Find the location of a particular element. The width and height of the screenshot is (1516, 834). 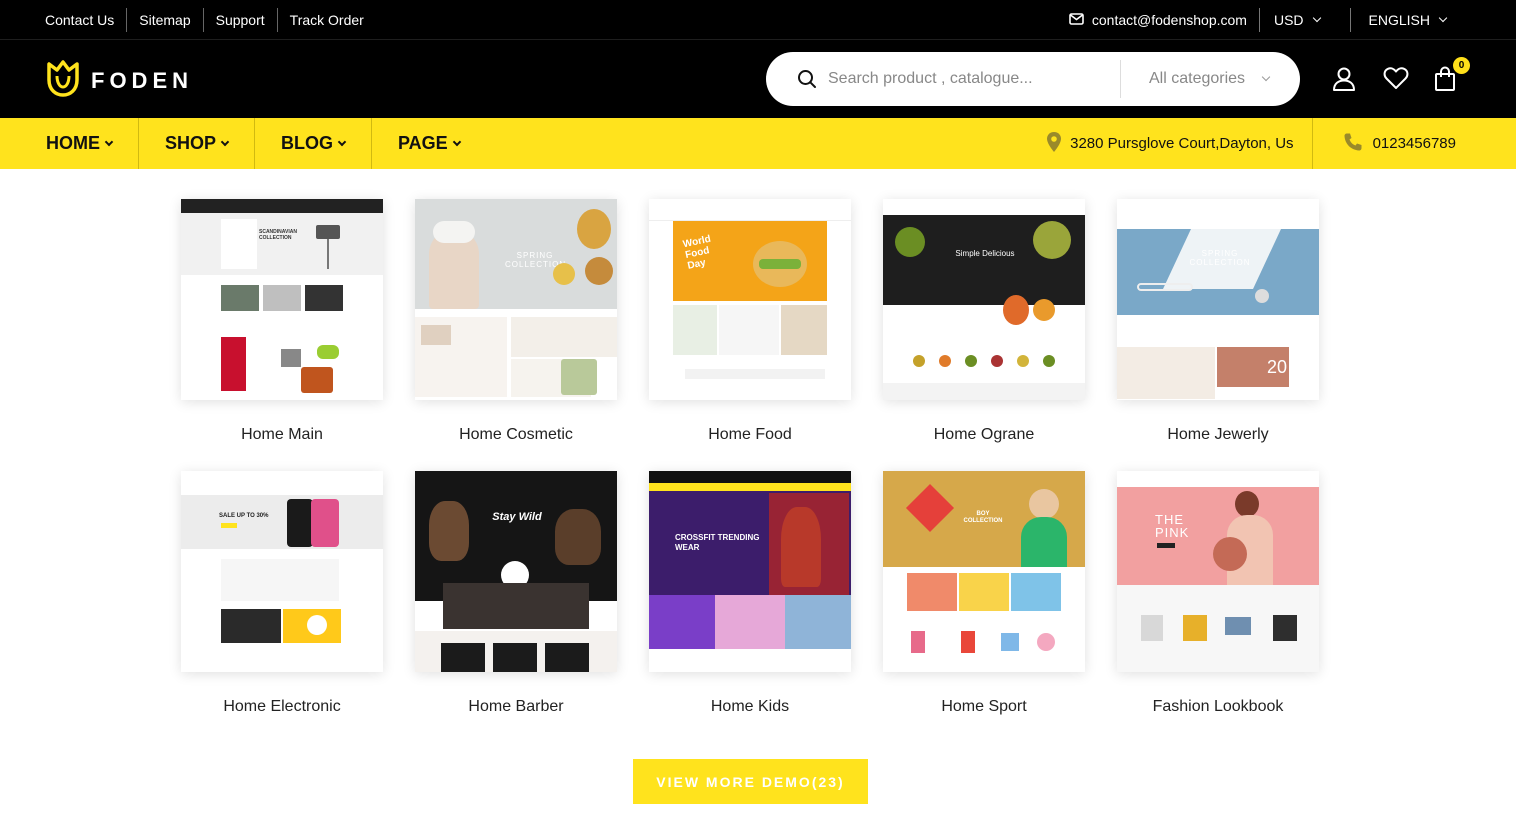

nav-item-home: HOME is located at coordinates (79, 143).